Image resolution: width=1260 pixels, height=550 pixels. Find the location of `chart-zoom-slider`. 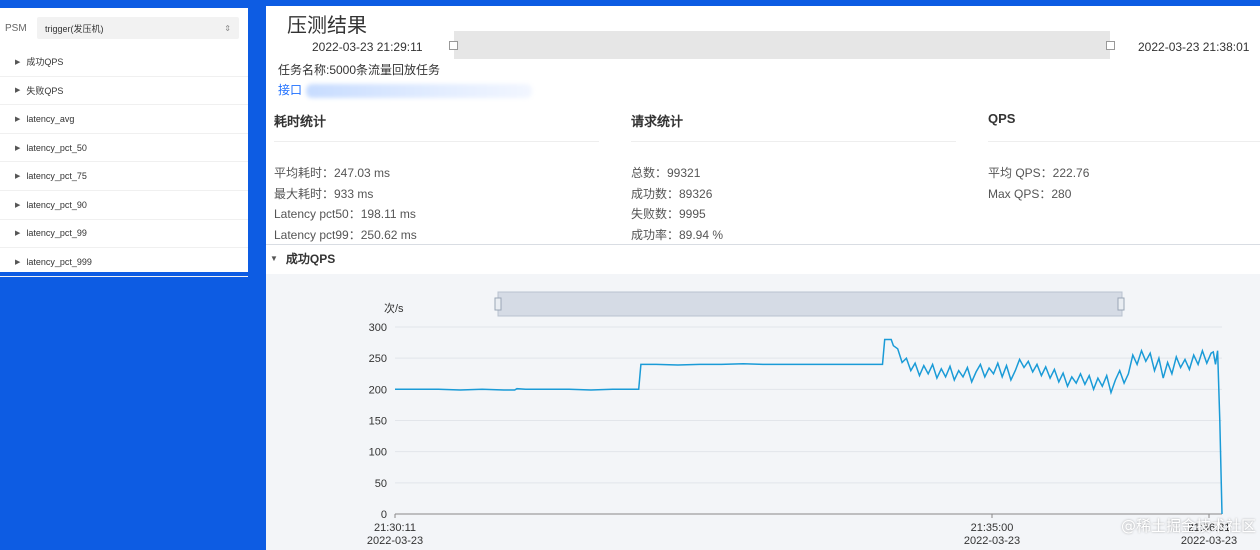

chart-zoom-slider is located at coordinates (810, 304).